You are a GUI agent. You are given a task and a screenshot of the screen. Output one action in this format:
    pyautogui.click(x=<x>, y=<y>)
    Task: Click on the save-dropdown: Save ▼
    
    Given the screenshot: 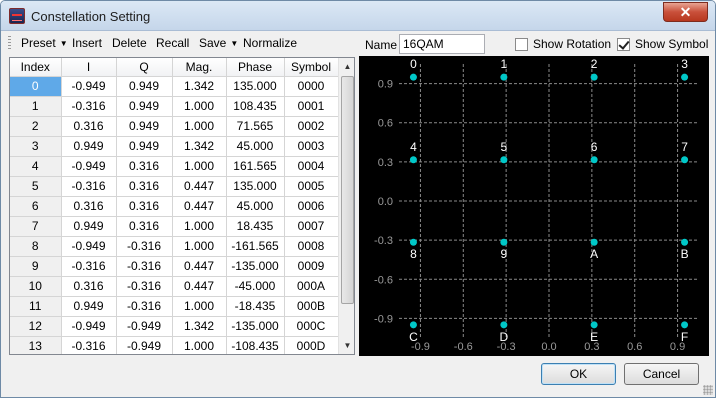 What is the action you would take?
    pyautogui.click(x=218, y=43)
    